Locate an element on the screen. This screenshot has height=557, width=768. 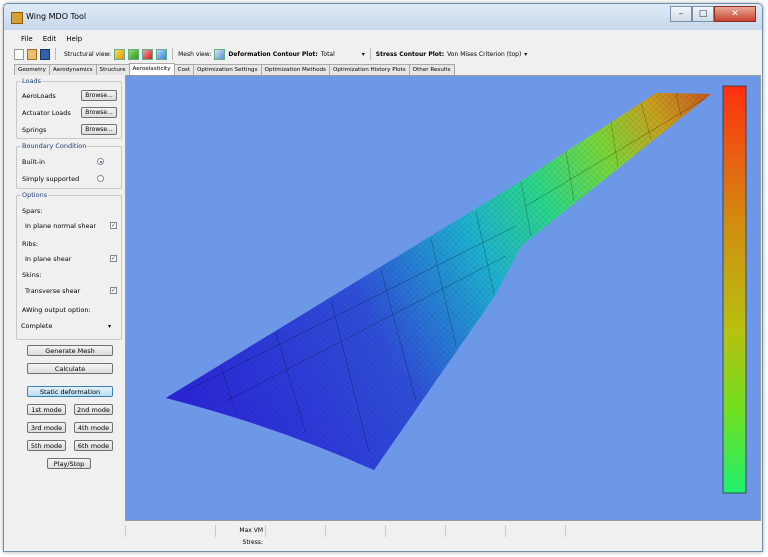
skins-checkbox: ✓ is located at coordinates (113, 290).